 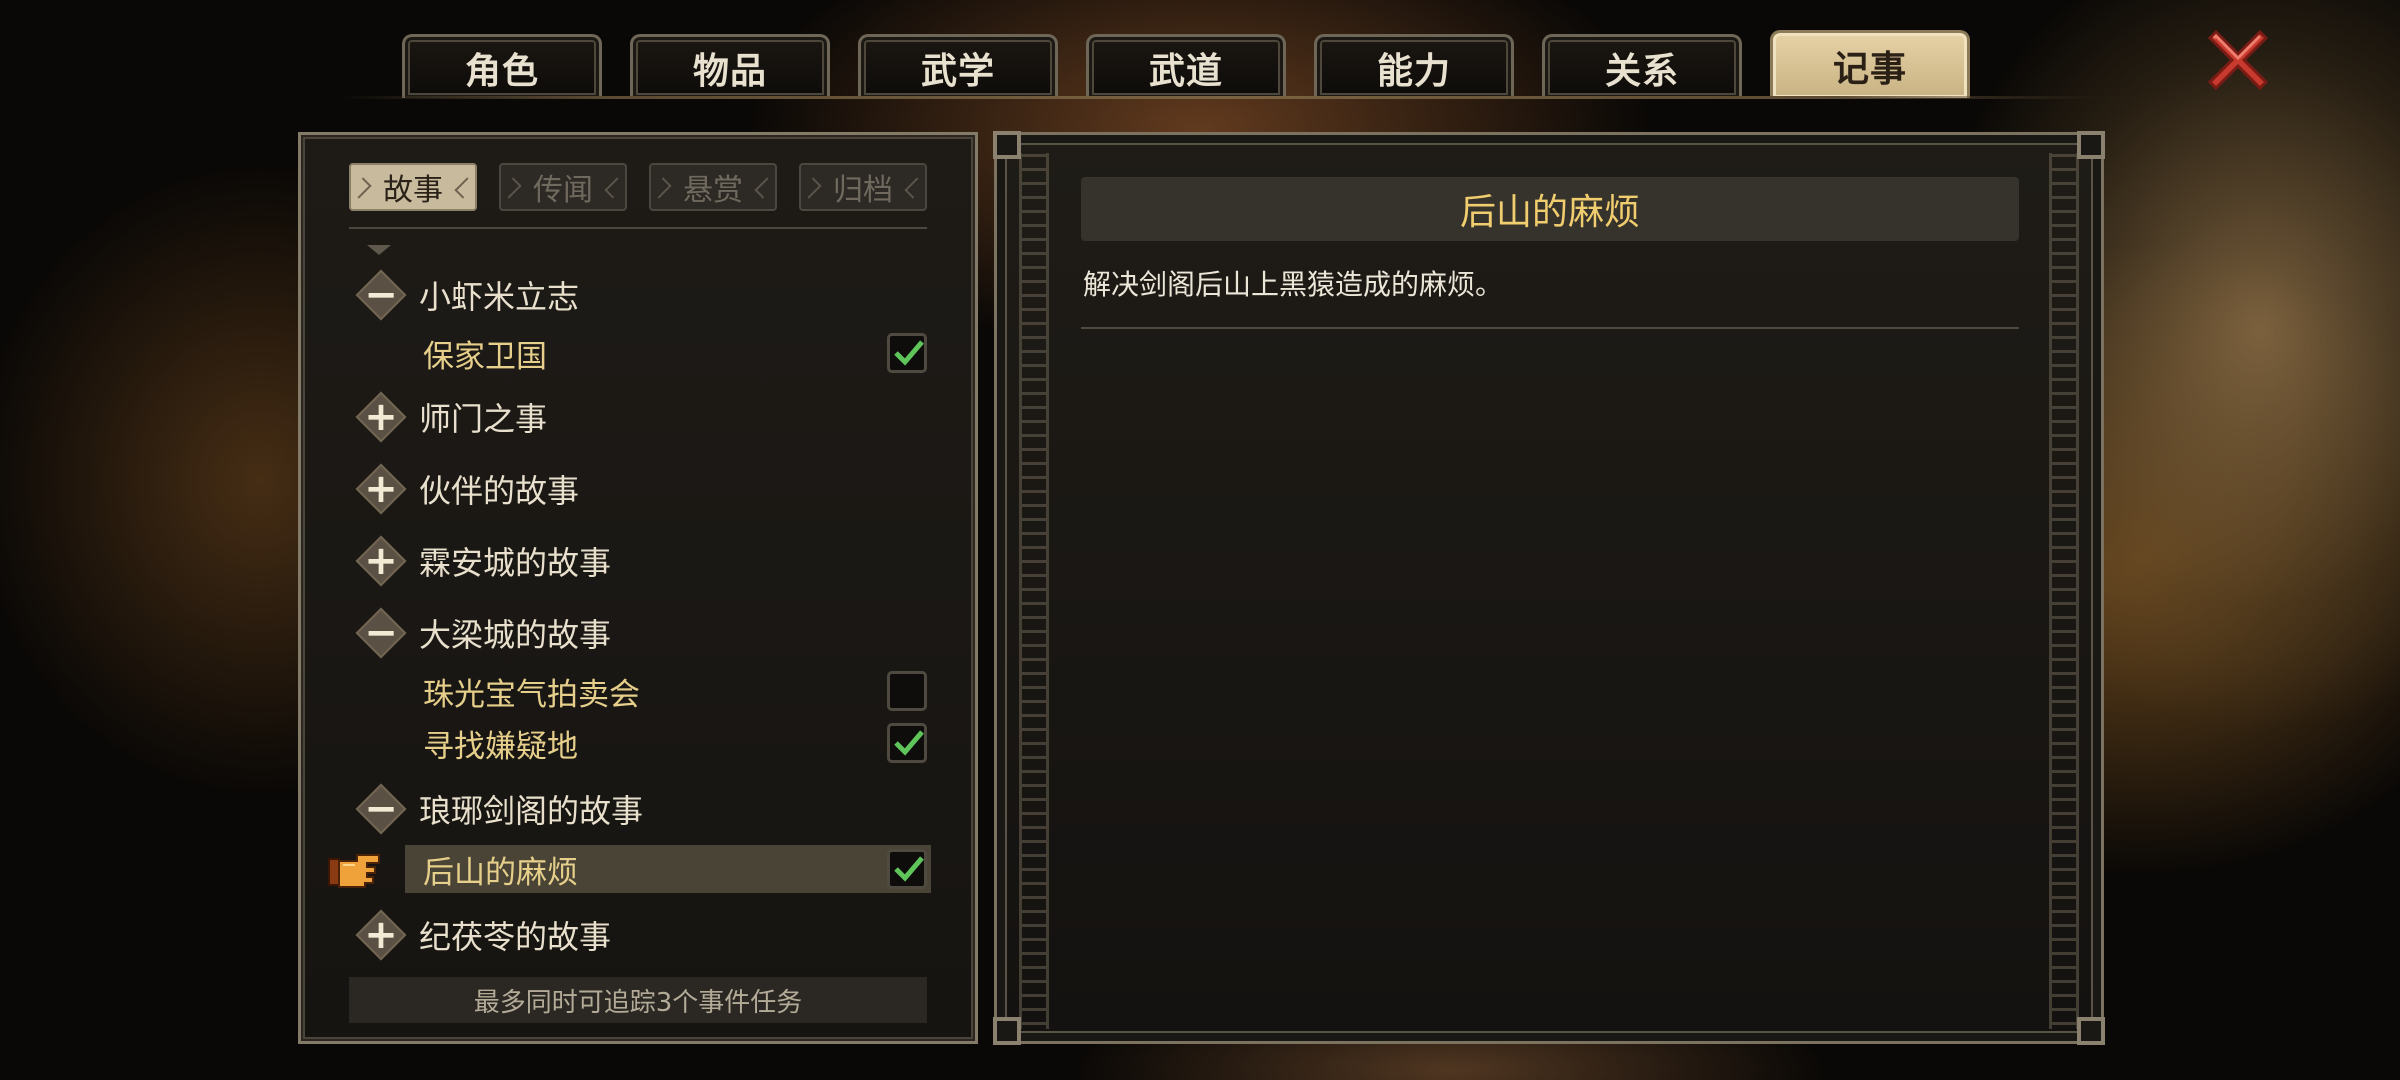 I want to click on story-group: + 伙伴的故事, so click(x=643, y=489).